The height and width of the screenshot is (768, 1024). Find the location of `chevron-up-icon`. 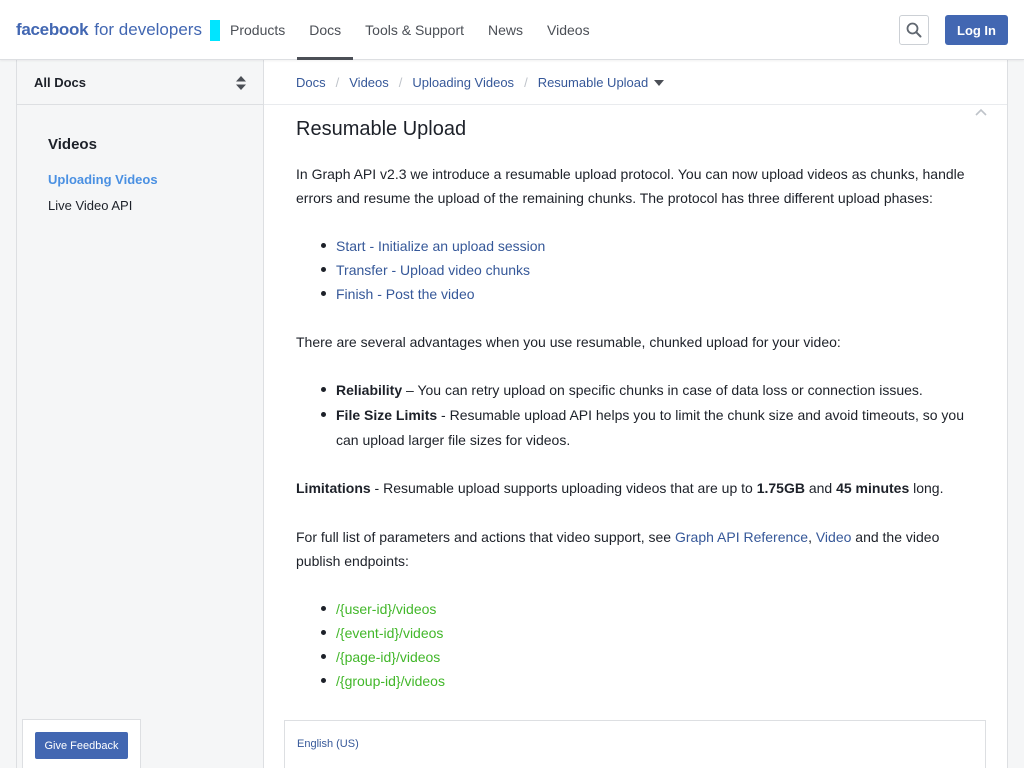

chevron-up-icon is located at coordinates (981, 112).